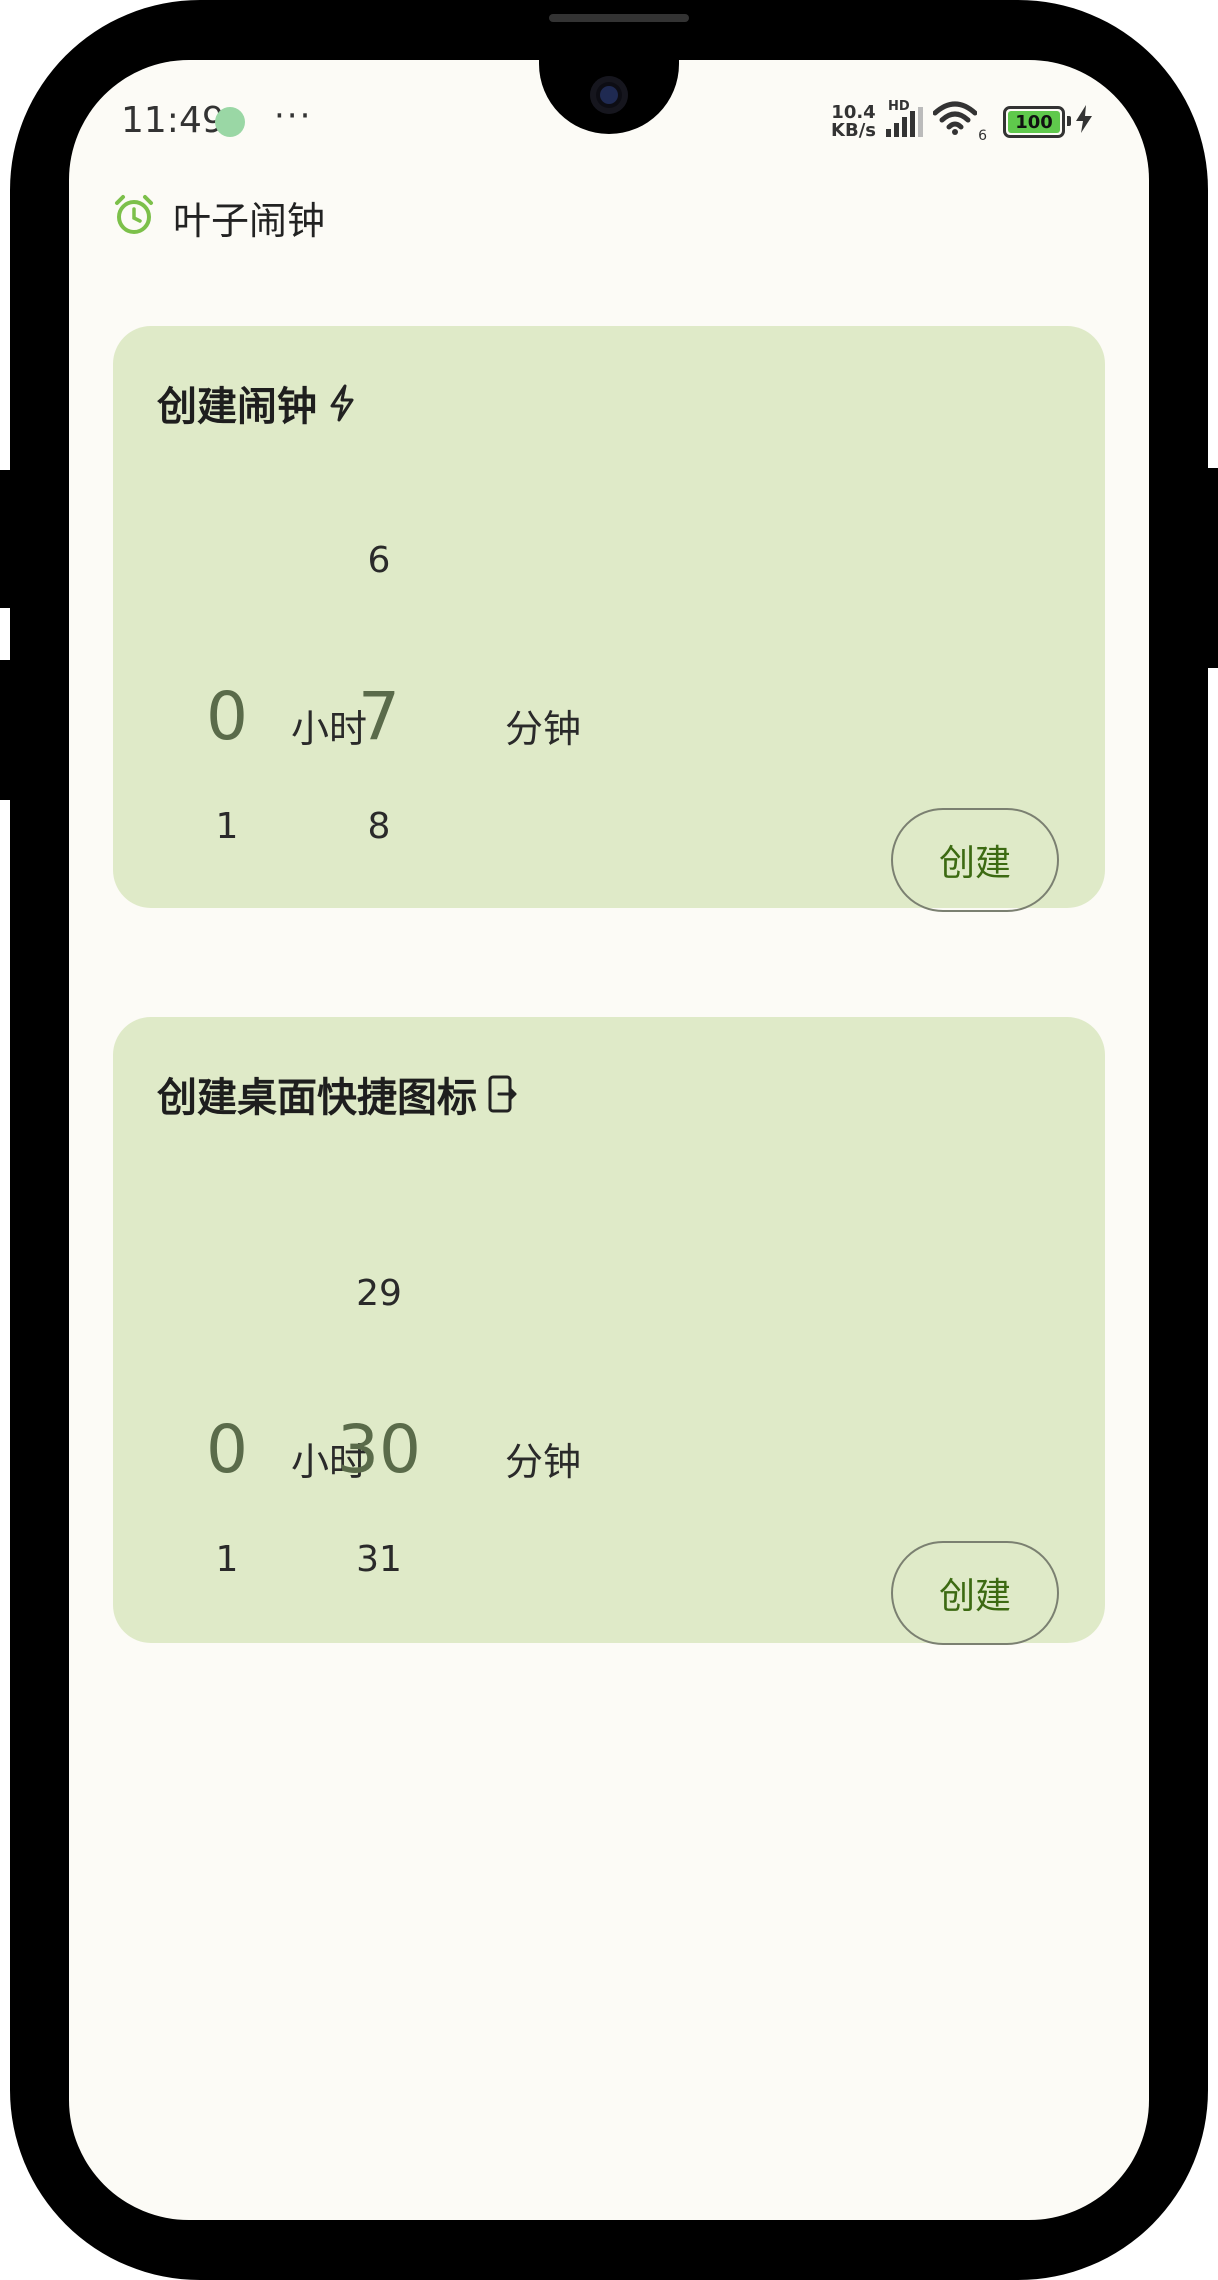 This screenshot has width=1218, height=2280. Describe the element at coordinates (249, 221) in the screenshot. I see `app-title: 叶子闹钟` at that location.